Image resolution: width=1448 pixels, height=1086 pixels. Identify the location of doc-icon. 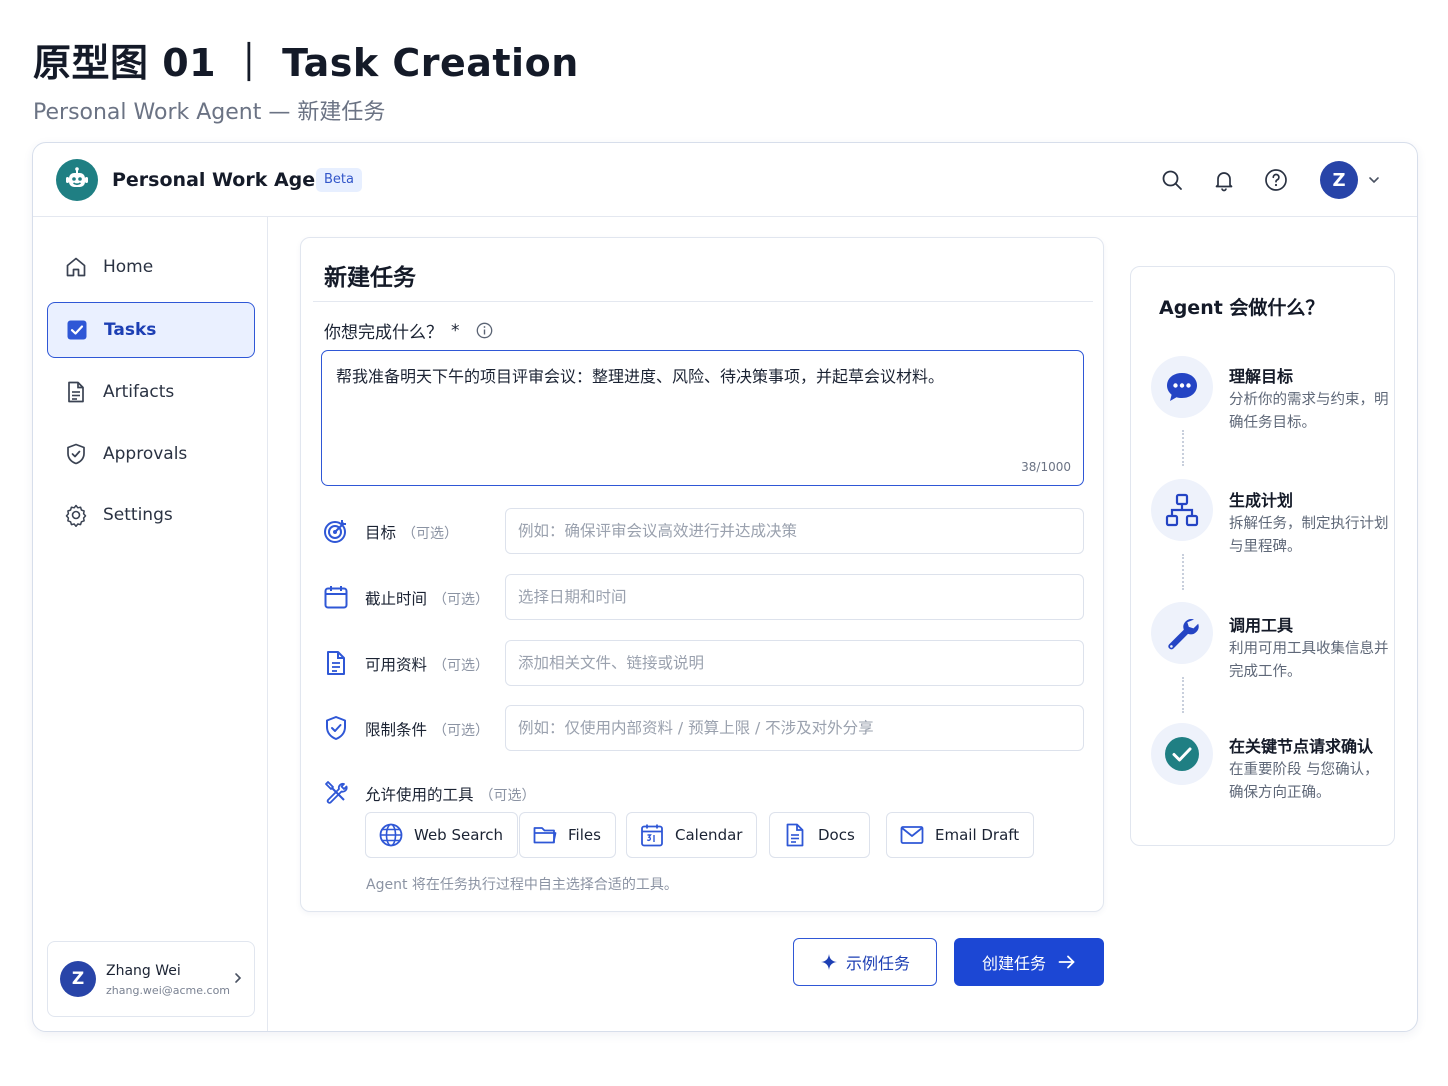
(795, 835).